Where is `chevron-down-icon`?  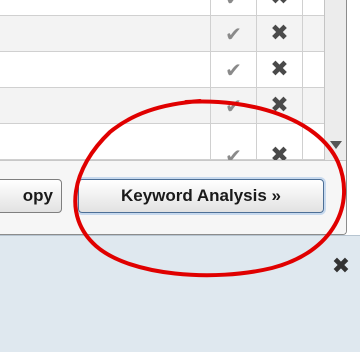
chevron-down-icon is located at coordinates (336, 145).